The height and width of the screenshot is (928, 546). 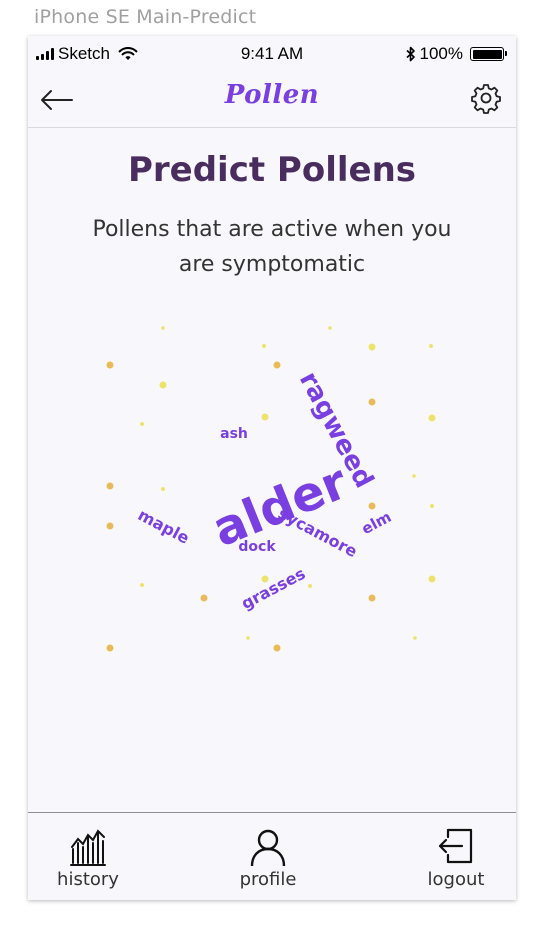 I want to click on word-dock: dock, so click(x=257, y=547).